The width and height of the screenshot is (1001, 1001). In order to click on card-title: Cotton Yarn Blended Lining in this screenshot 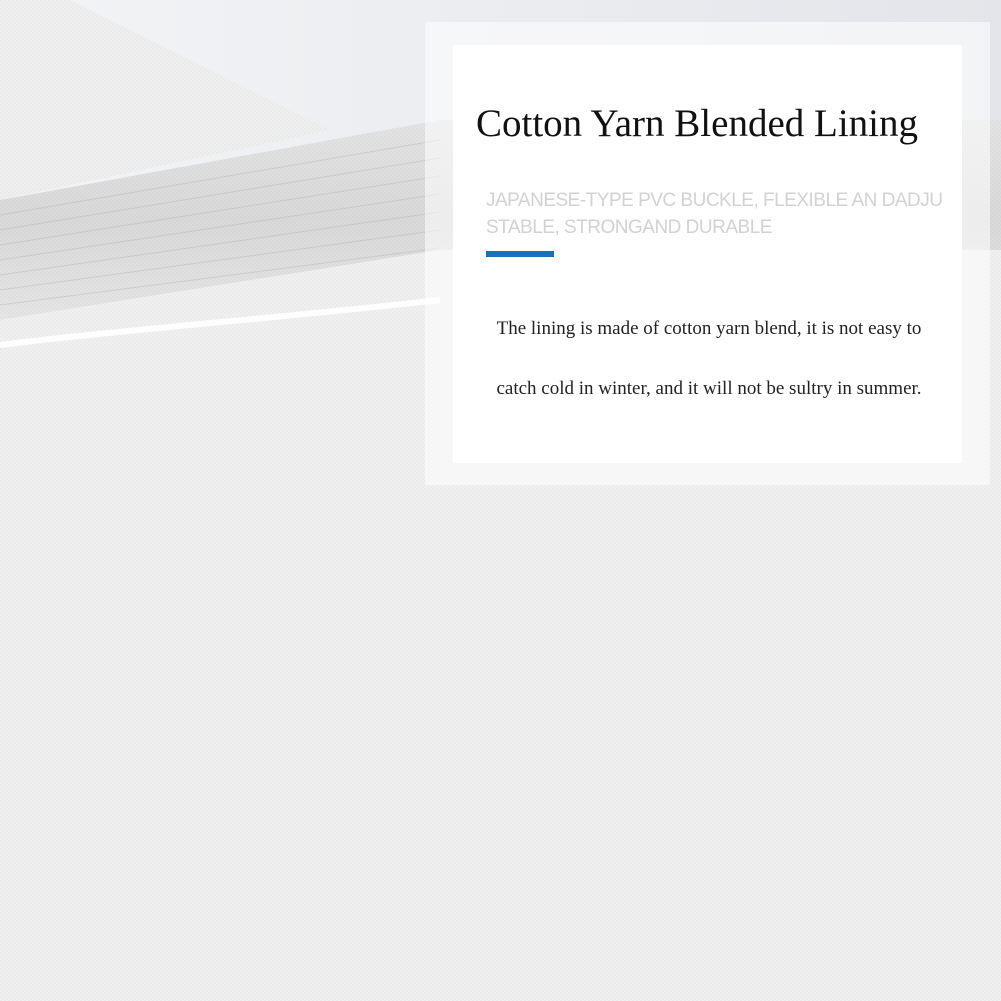, I will do `click(697, 123)`.